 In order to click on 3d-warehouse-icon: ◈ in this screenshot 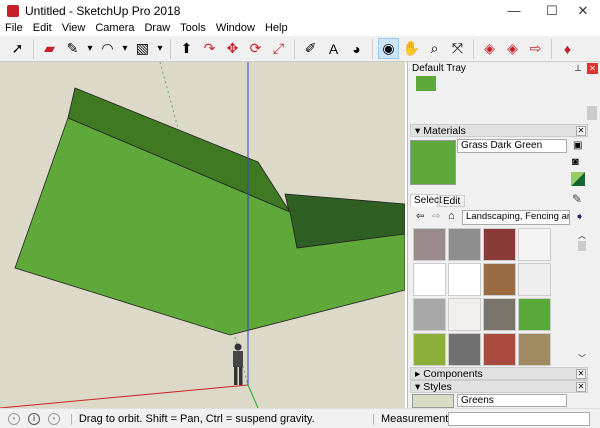, I will do `click(489, 48)`.